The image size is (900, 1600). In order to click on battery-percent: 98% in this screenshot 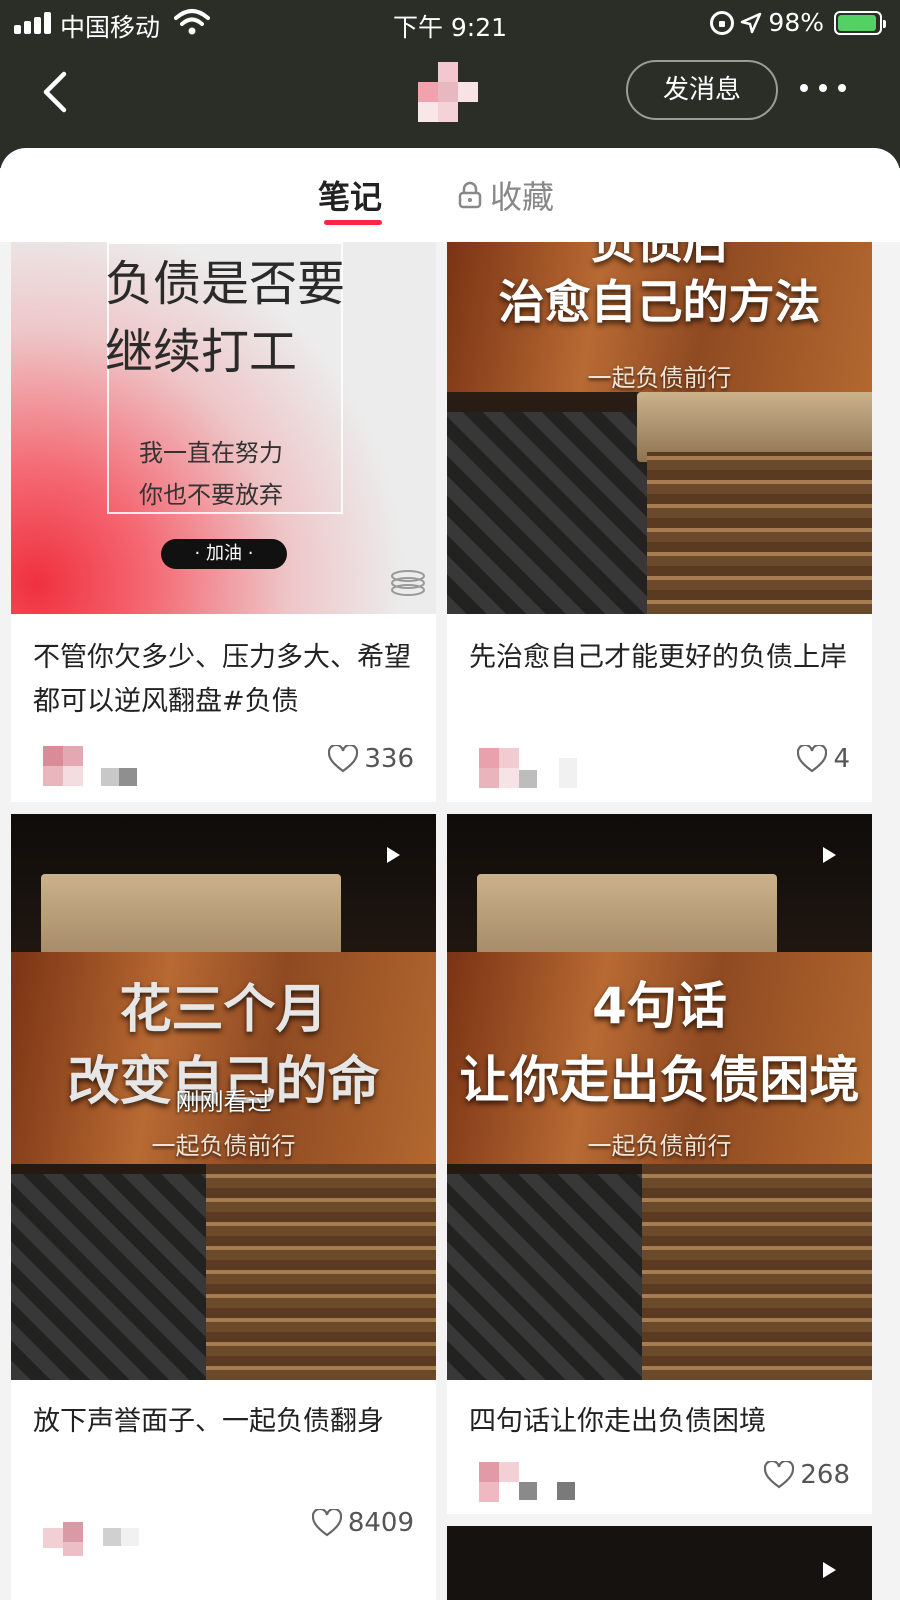, I will do `click(796, 22)`.